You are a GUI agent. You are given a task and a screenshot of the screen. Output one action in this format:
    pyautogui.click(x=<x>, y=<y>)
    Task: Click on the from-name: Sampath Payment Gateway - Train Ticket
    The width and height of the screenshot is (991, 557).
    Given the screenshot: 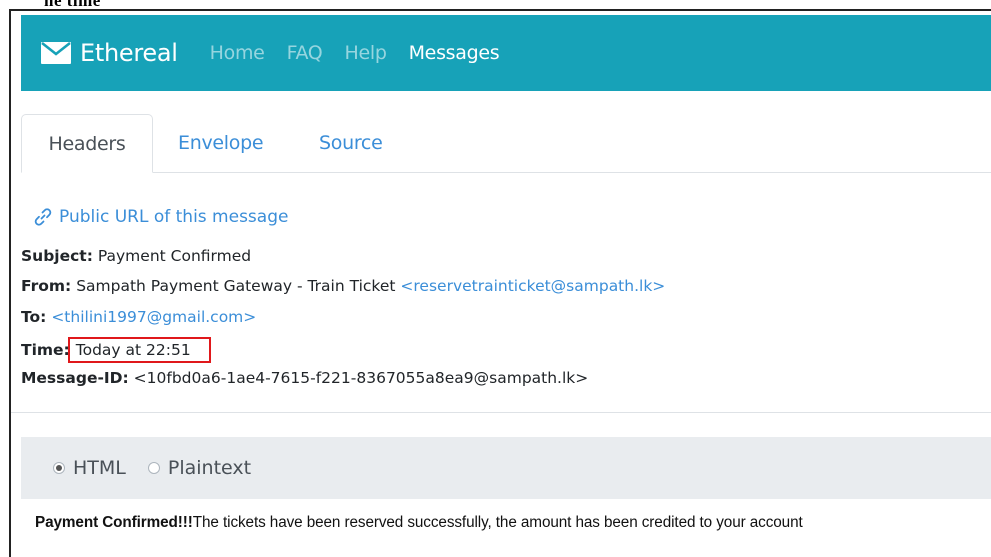 What is the action you would take?
    pyautogui.click(x=236, y=286)
    